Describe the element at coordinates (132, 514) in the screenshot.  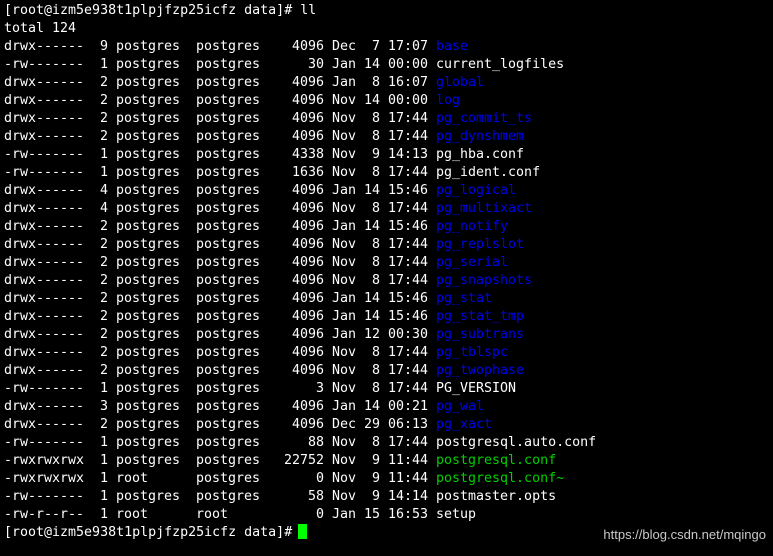
I see `entry-owner: root` at that location.